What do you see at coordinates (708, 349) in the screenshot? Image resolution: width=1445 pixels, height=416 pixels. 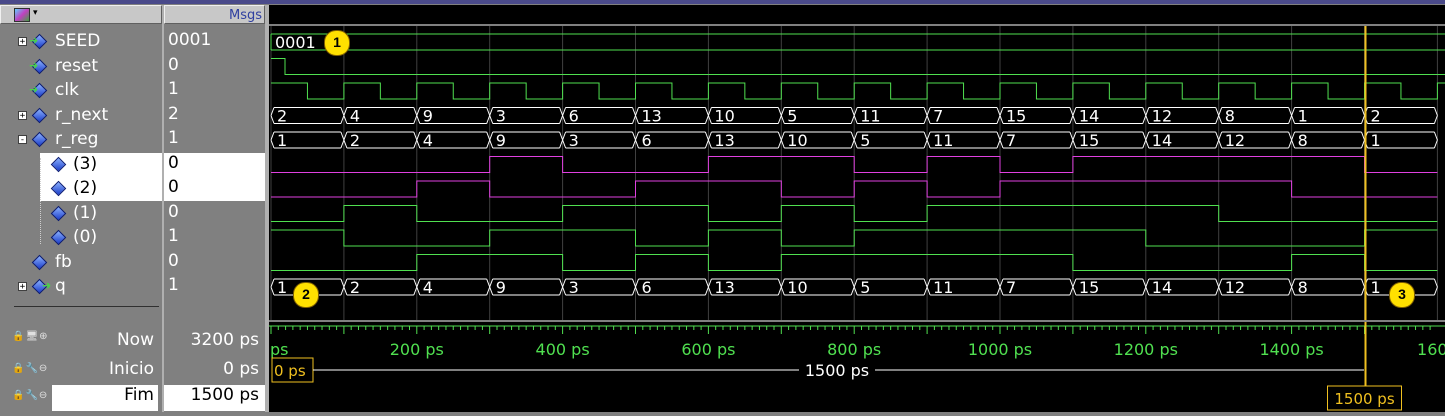 I see `timeline-tick-label: 600 ps` at bounding box center [708, 349].